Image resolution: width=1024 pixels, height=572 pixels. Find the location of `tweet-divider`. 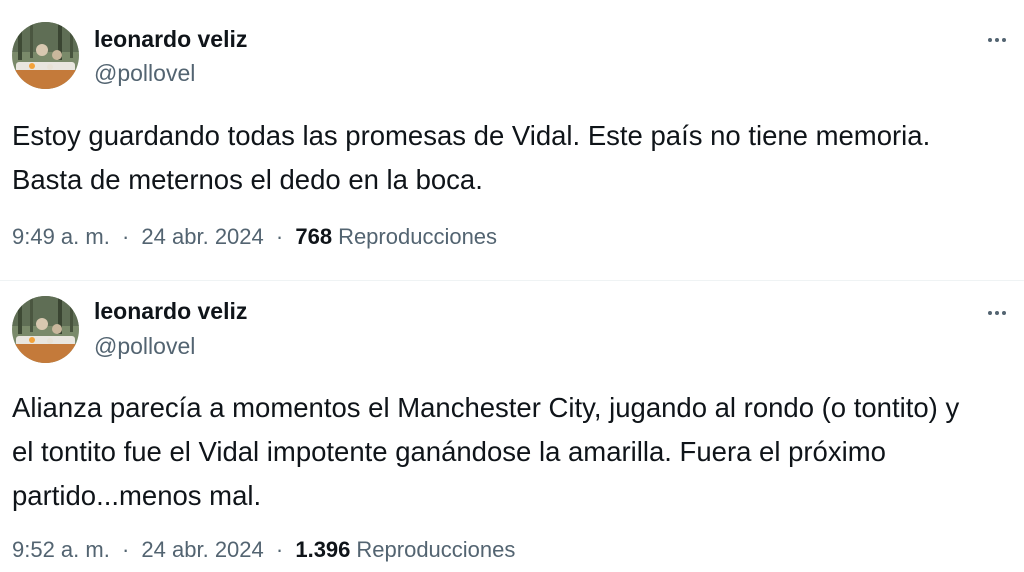

tweet-divider is located at coordinates (512, 280).